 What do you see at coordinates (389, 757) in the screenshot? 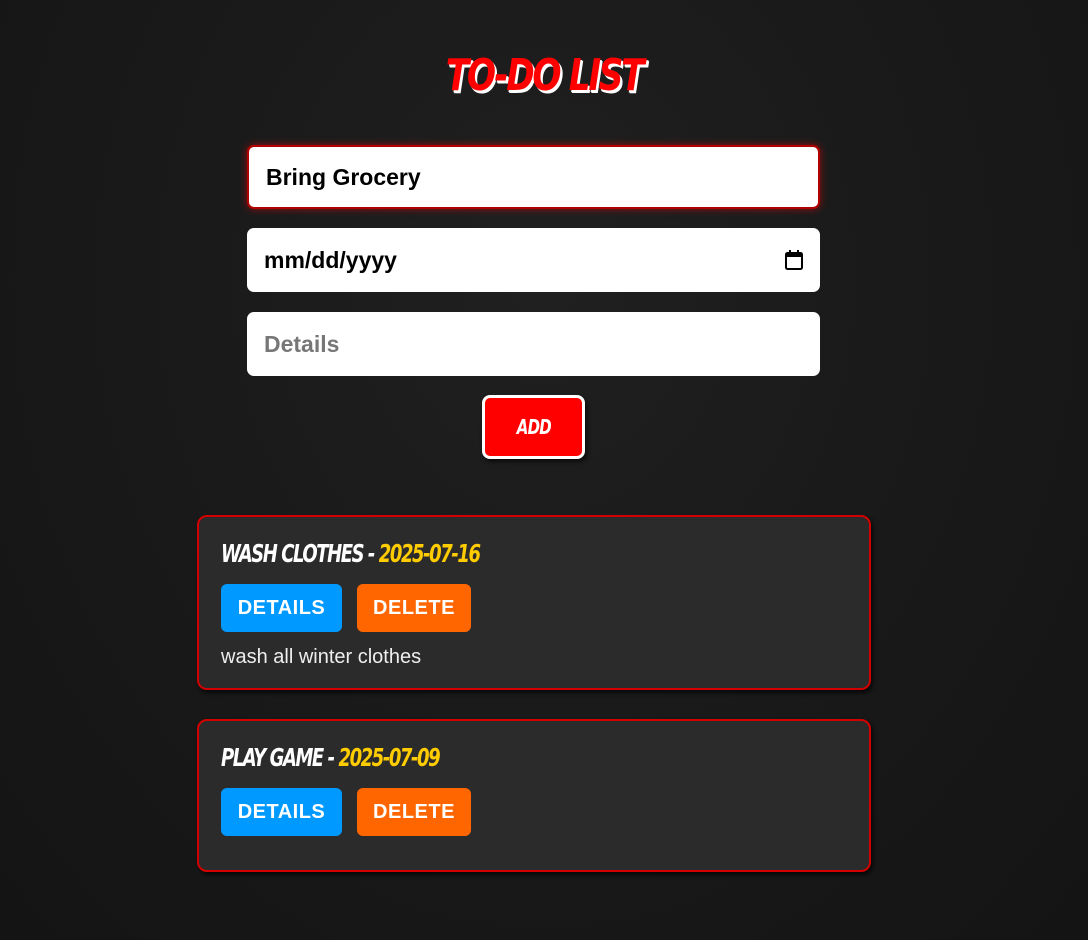
I see `todo-date: 2025-07-09` at bounding box center [389, 757].